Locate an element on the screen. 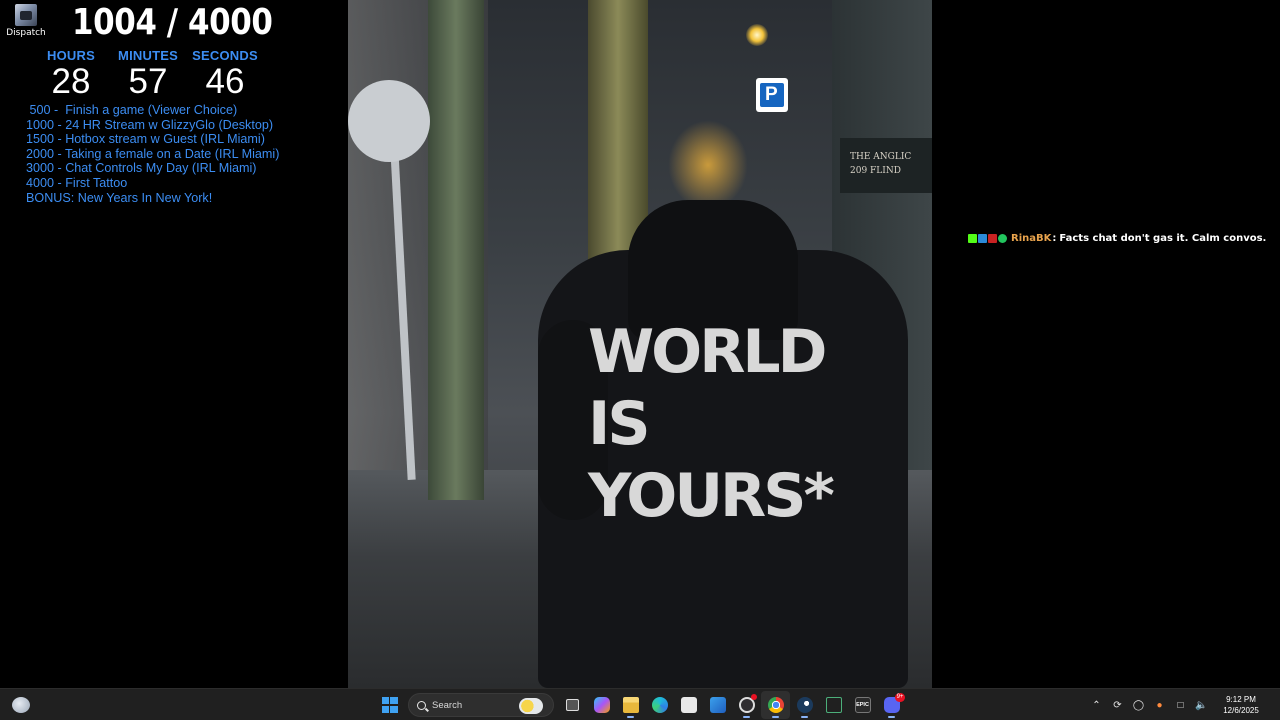  visibility-tray-button: ◯ is located at coordinates (1138, 705).